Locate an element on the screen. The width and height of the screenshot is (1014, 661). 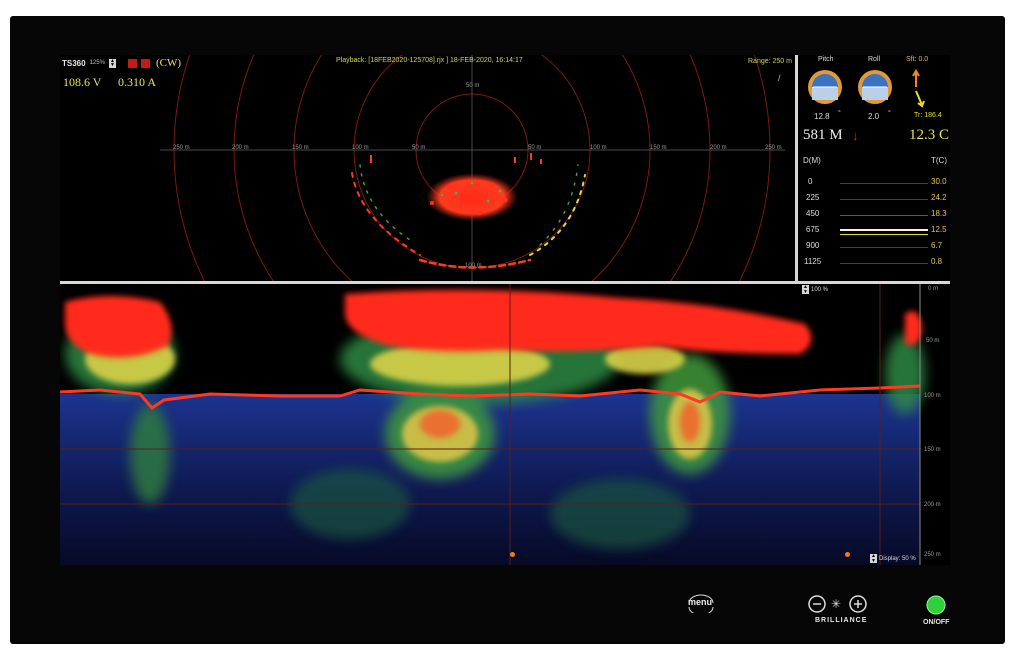
gain-value: 125% is located at coordinates (97, 63).